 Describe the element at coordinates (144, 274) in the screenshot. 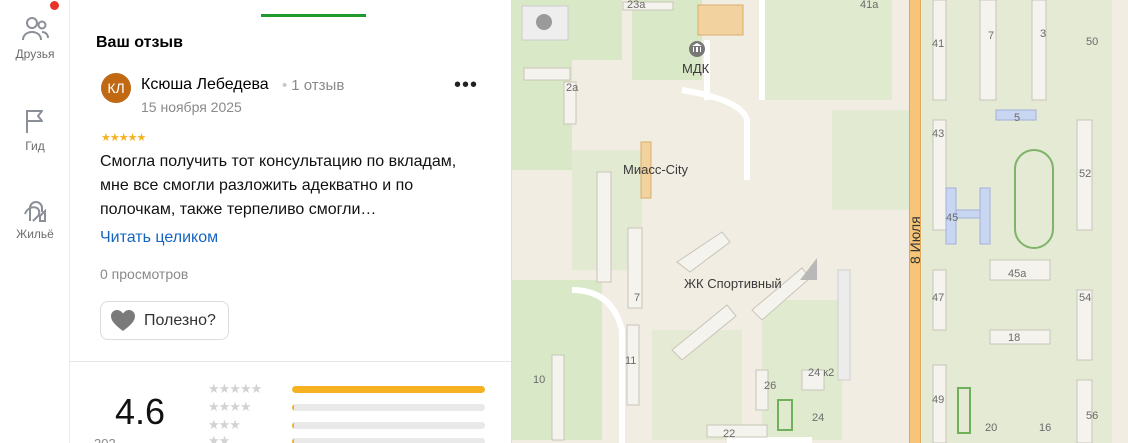

I see `views-count: 0 просмотров` at that location.